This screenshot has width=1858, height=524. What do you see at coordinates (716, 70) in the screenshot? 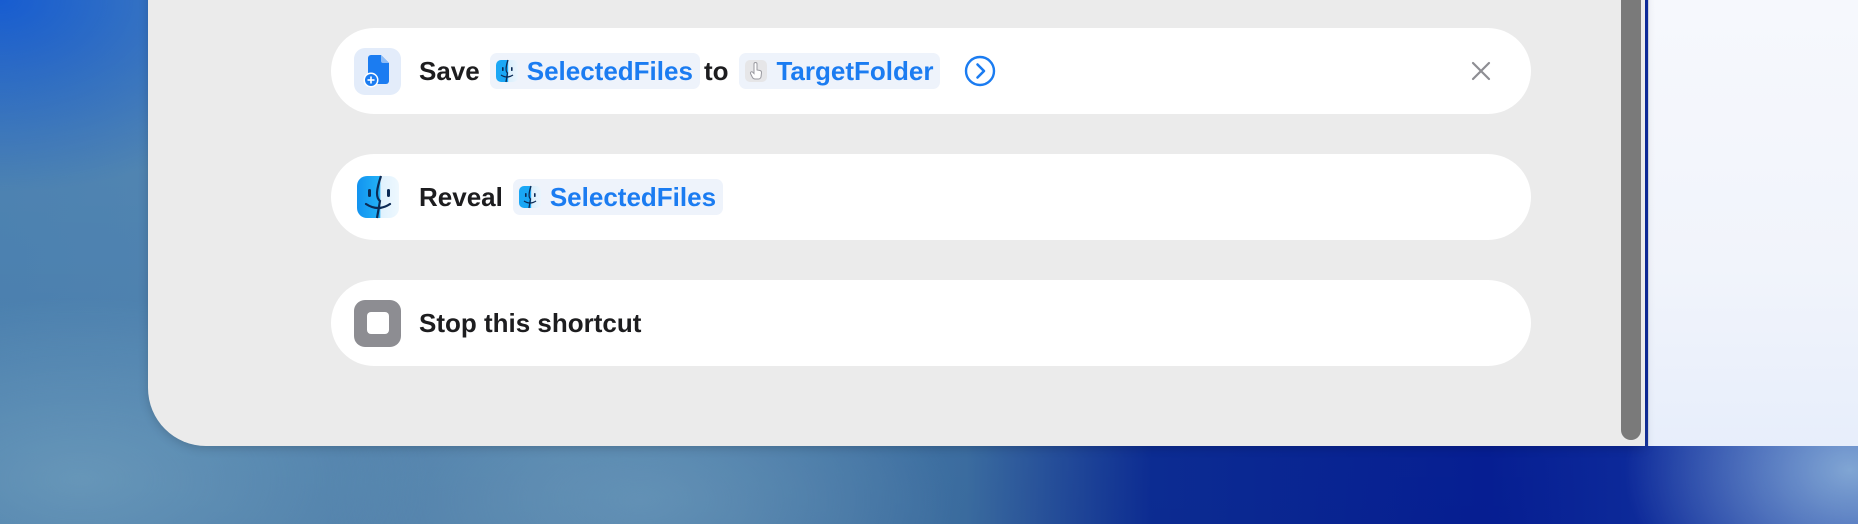
I see `connector-label: to` at bounding box center [716, 70].